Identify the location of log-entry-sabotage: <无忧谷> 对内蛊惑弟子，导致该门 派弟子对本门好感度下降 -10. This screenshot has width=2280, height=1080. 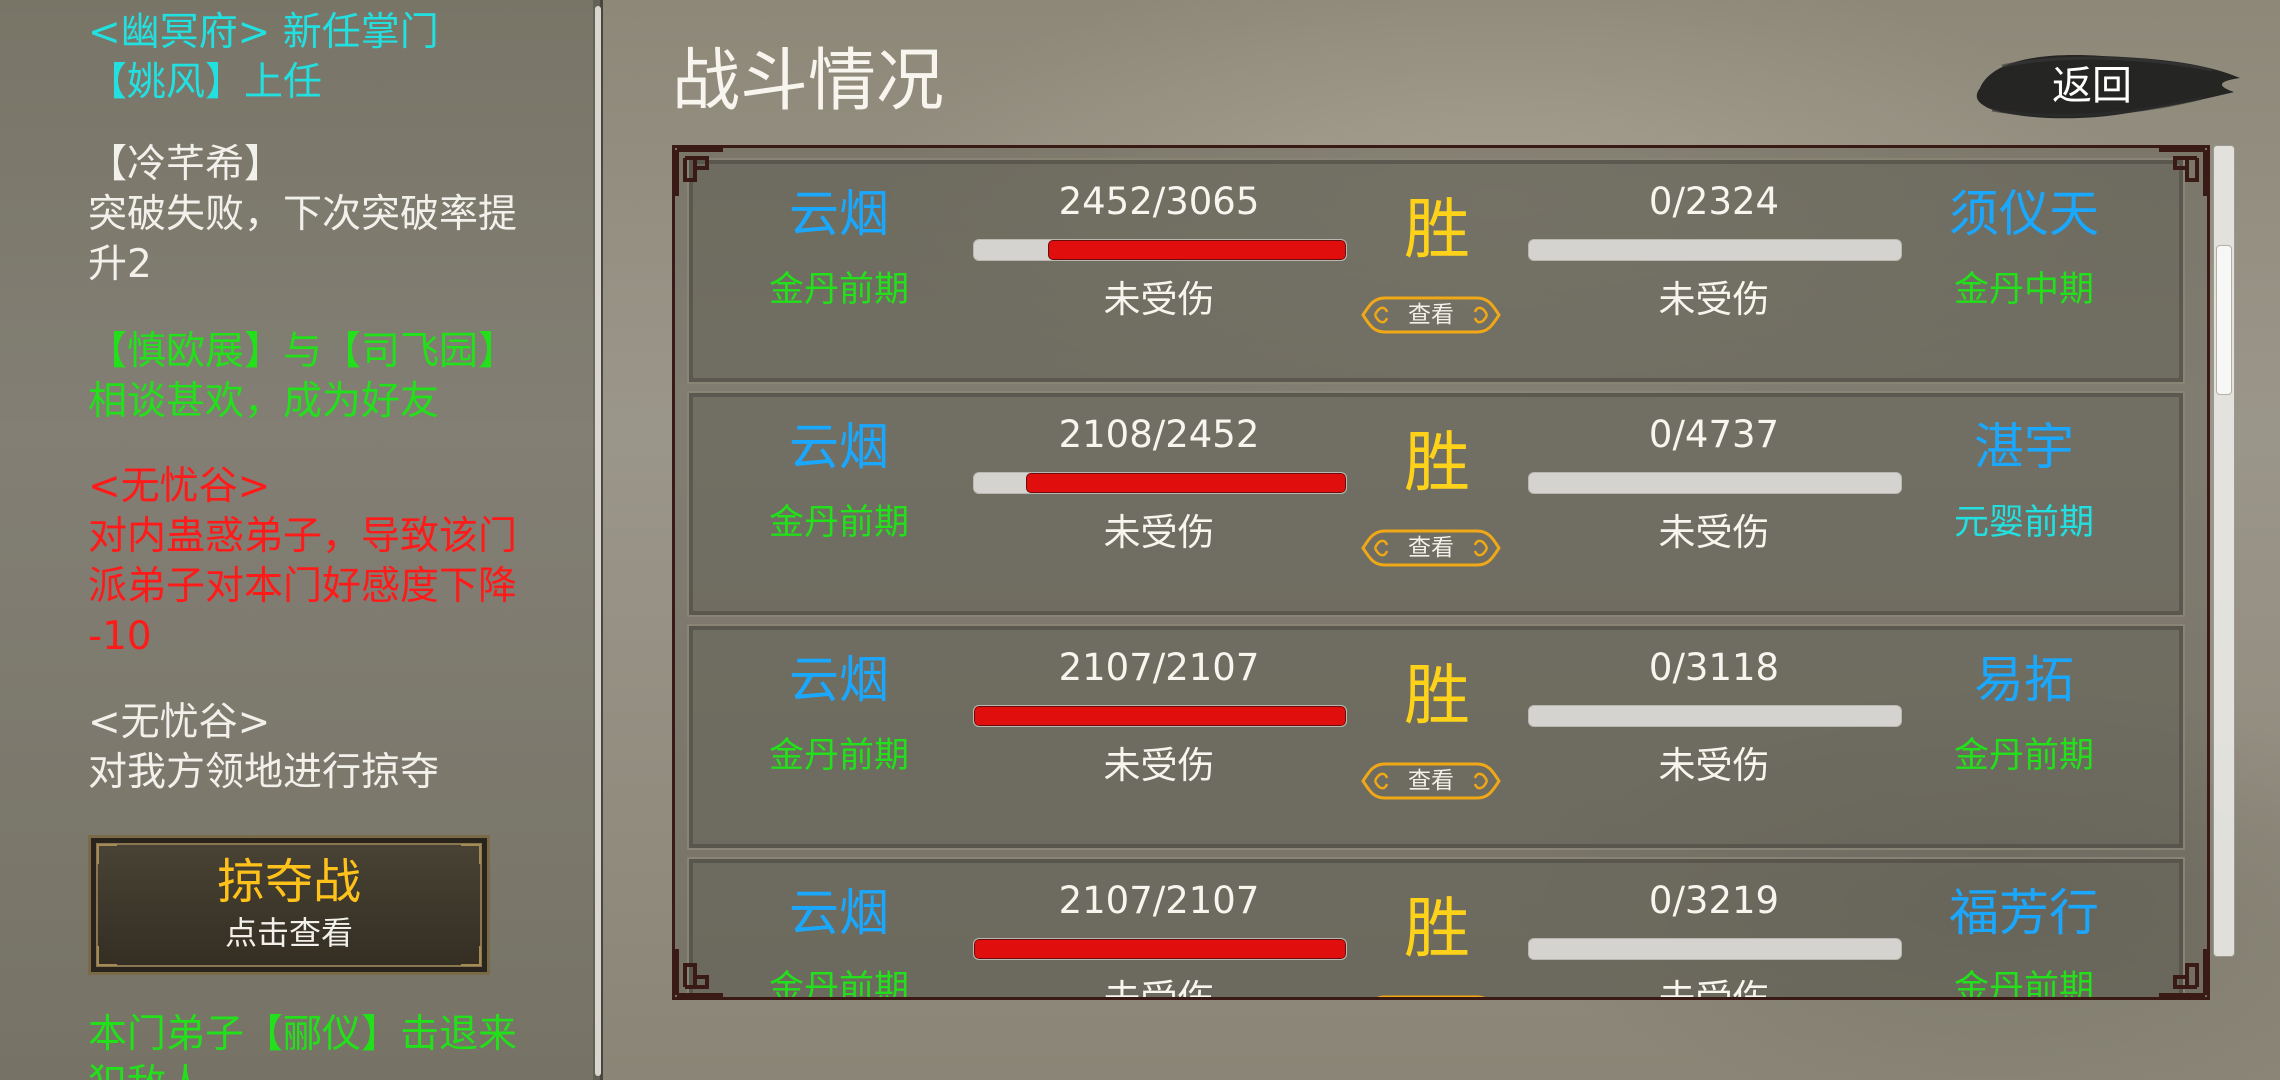
(333, 562).